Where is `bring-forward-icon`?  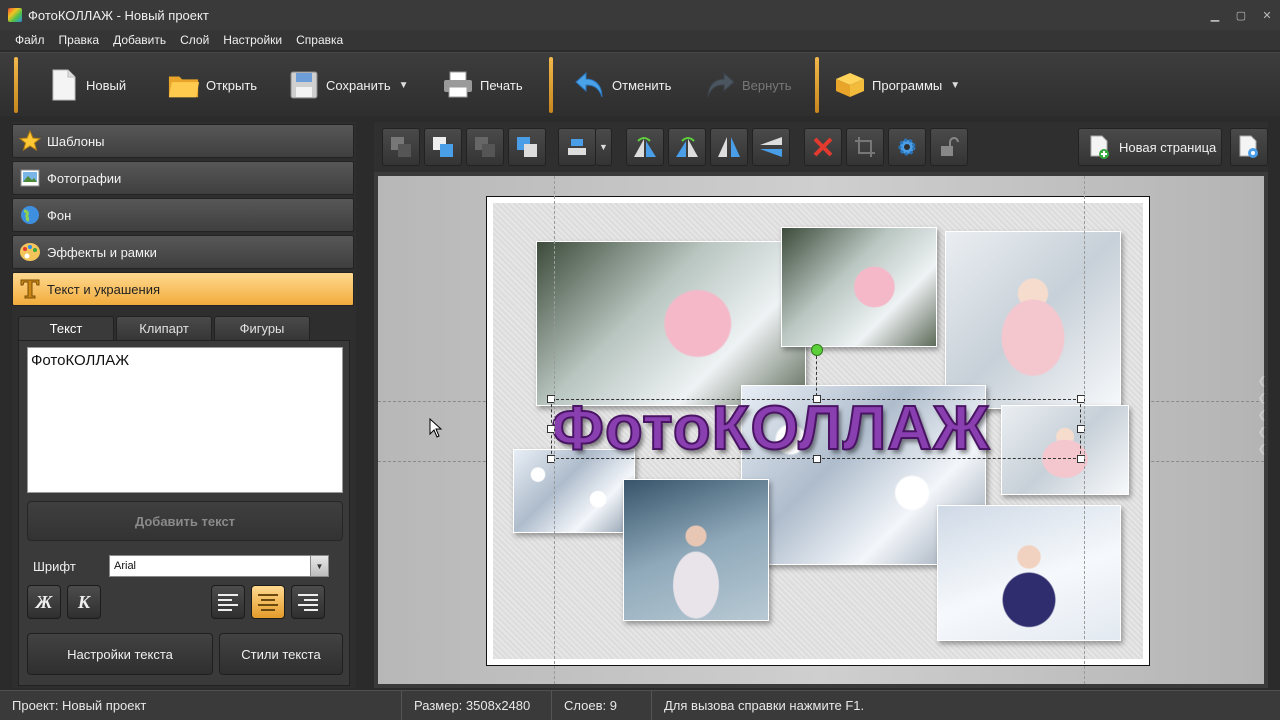 bring-forward-icon is located at coordinates (527, 147).